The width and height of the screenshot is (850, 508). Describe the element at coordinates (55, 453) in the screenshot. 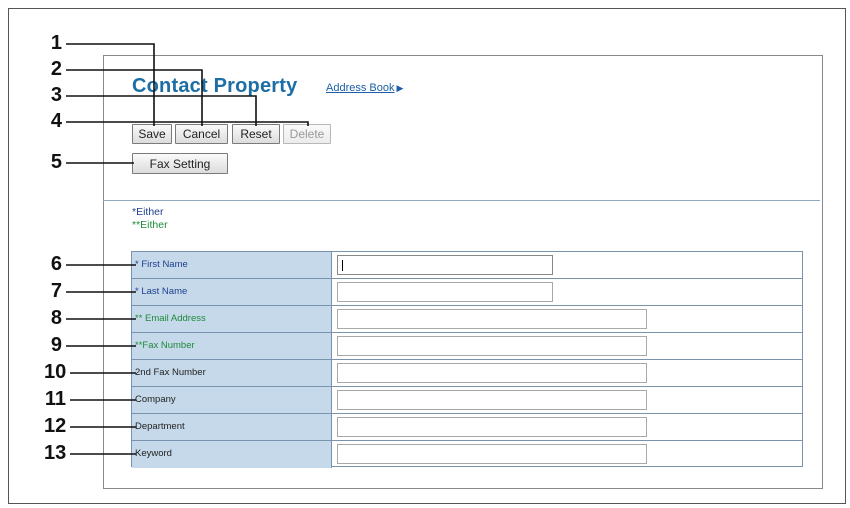

I see `callout-13: 13` at that location.